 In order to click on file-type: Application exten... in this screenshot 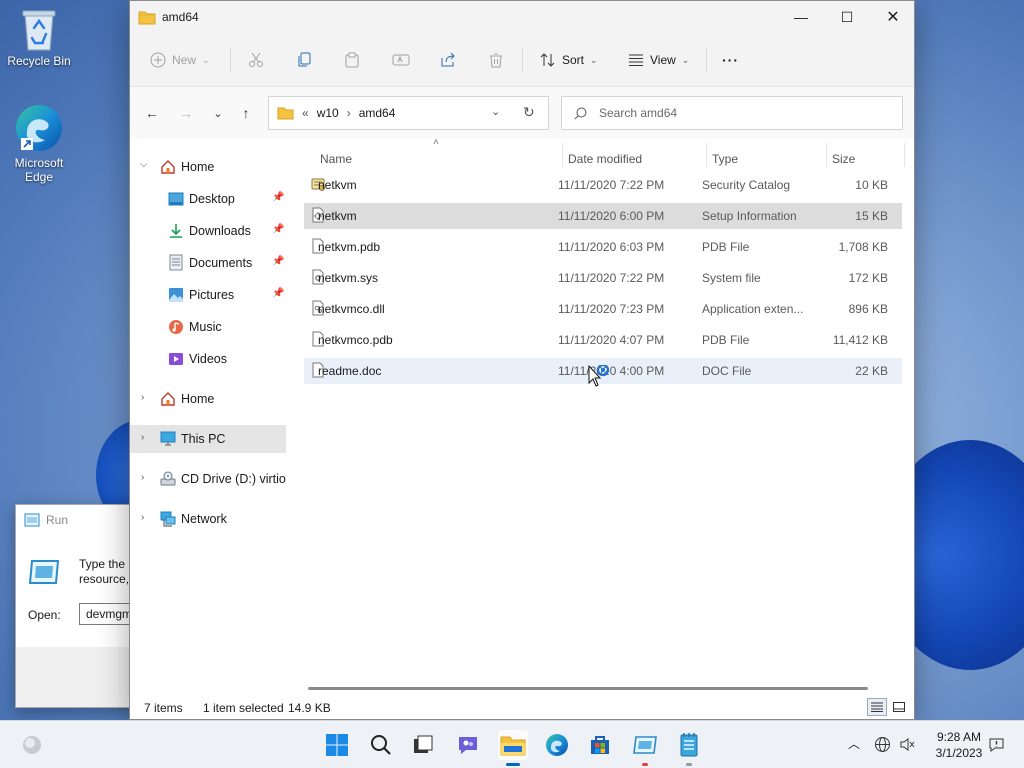, I will do `click(753, 309)`.